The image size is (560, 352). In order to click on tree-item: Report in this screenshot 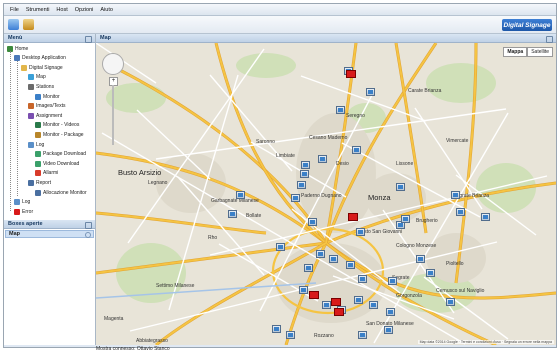, I will do `click(39, 182)`.